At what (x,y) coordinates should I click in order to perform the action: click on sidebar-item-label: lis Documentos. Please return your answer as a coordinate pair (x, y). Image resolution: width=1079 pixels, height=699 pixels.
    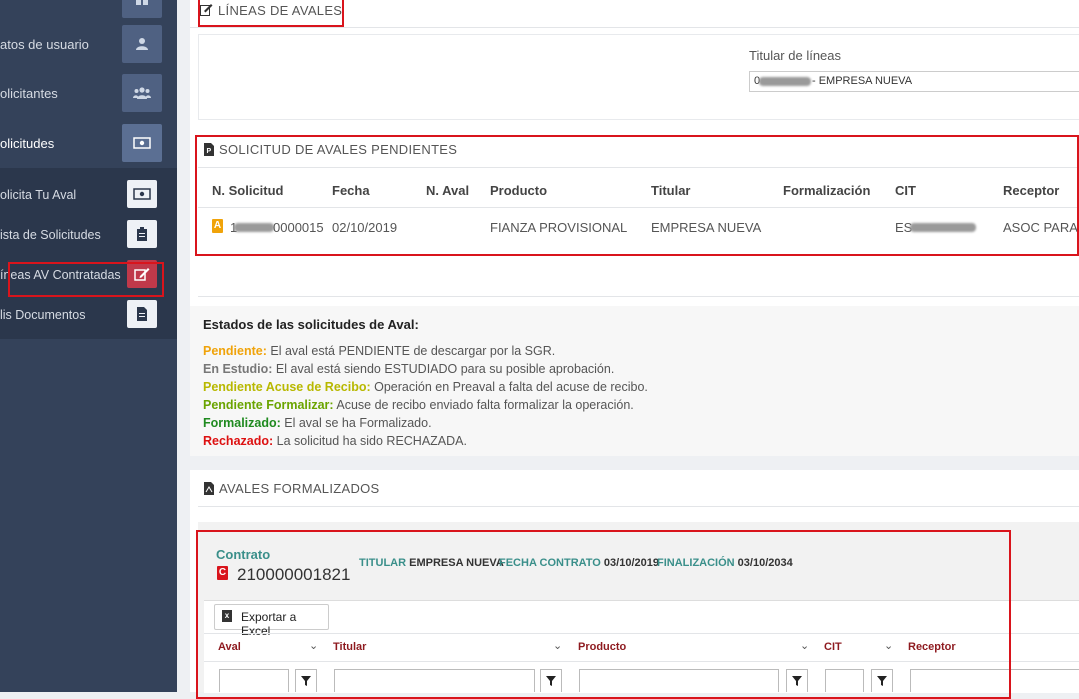
    Looking at the image, I should click on (43, 315).